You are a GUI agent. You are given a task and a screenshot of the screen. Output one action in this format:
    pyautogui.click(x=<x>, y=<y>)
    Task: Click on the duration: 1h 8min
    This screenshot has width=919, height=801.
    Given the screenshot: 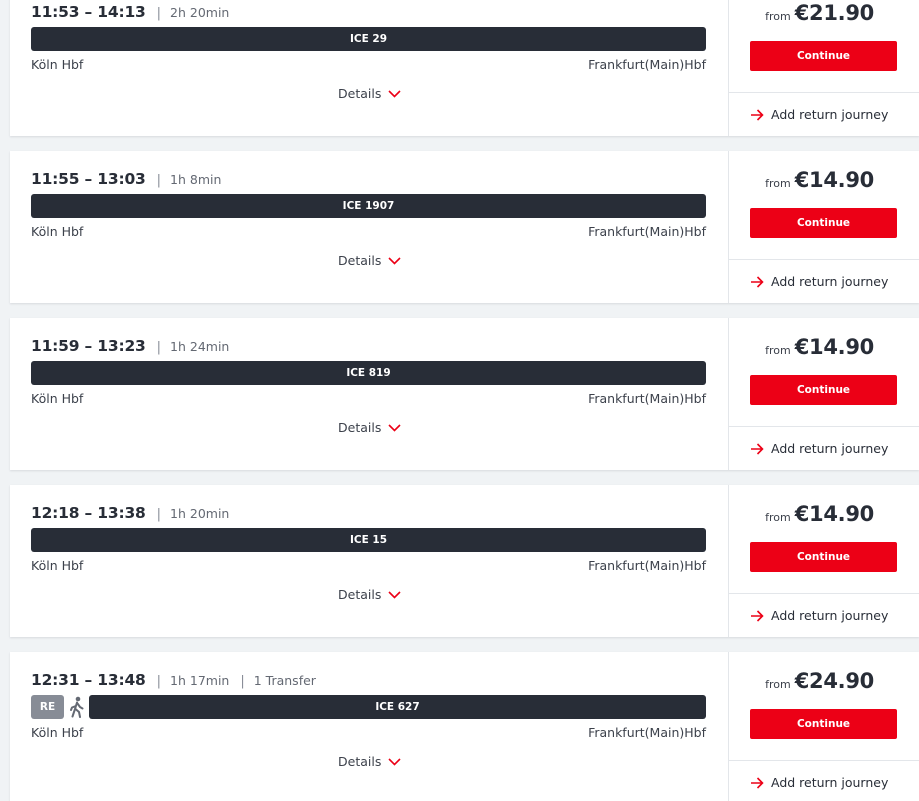 What is the action you would take?
    pyautogui.click(x=196, y=179)
    